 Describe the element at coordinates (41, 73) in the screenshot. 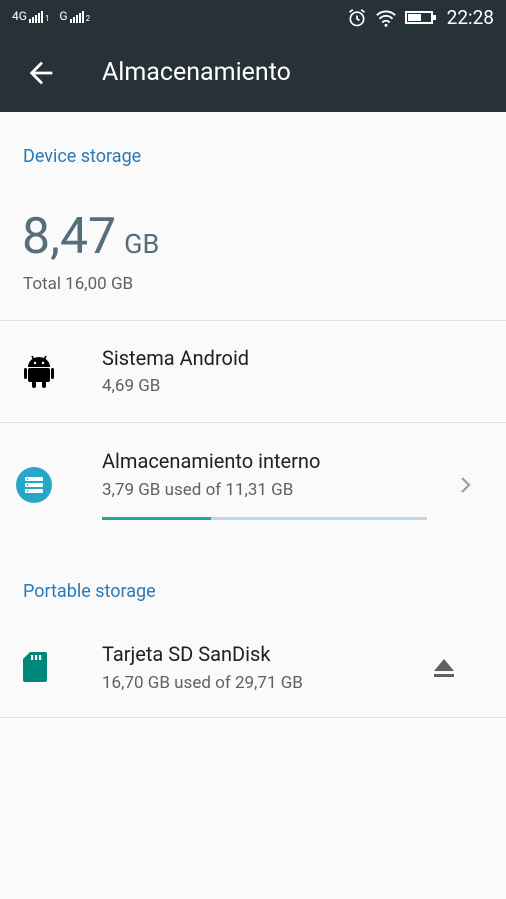

I see `arrow-back-icon` at that location.